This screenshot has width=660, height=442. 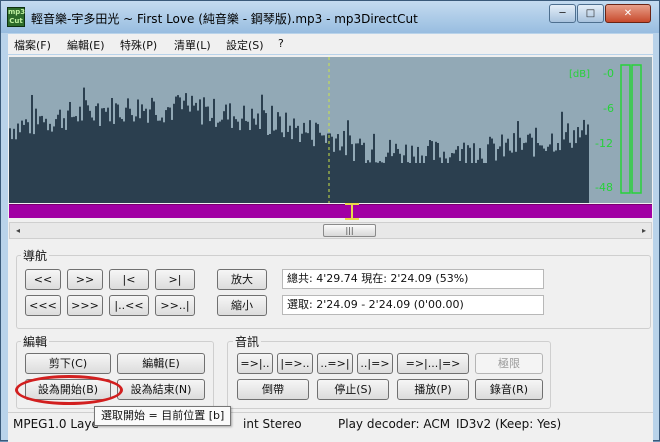 What do you see at coordinates (352, 212) in the screenshot?
I see `selection-marker-icon` at bounding box center [352, 212].